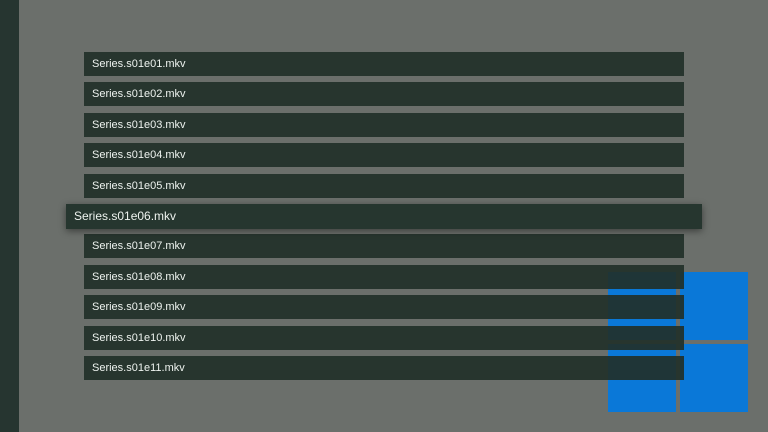 The width and height of the screenshot is (768, 432). I want to click on file-item-series-s01e08: Series.s01e08.mkv, so click(384, 277).